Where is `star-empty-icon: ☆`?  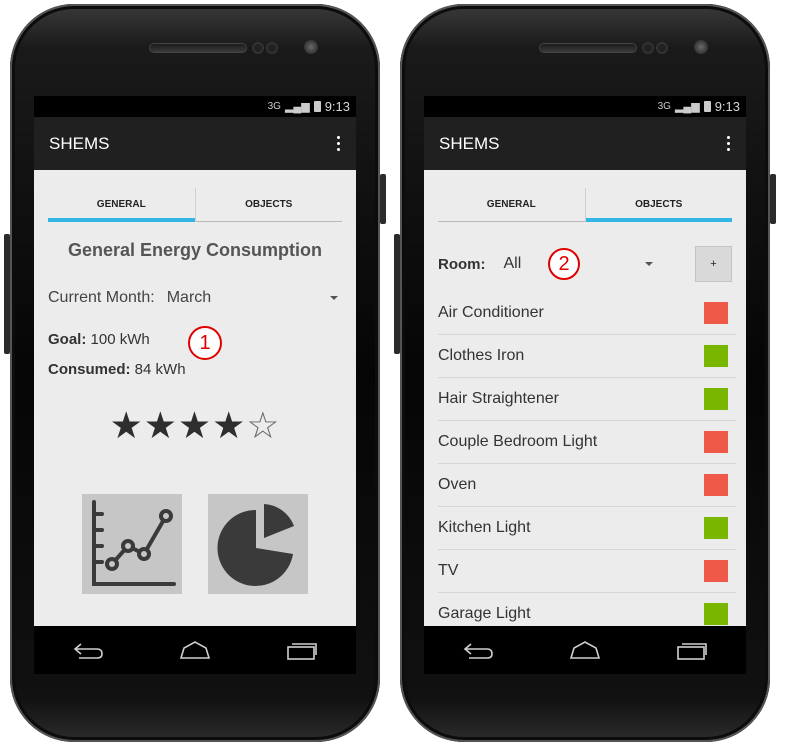
star-empty-icon: ☆ is located at coordinates (263, 425).